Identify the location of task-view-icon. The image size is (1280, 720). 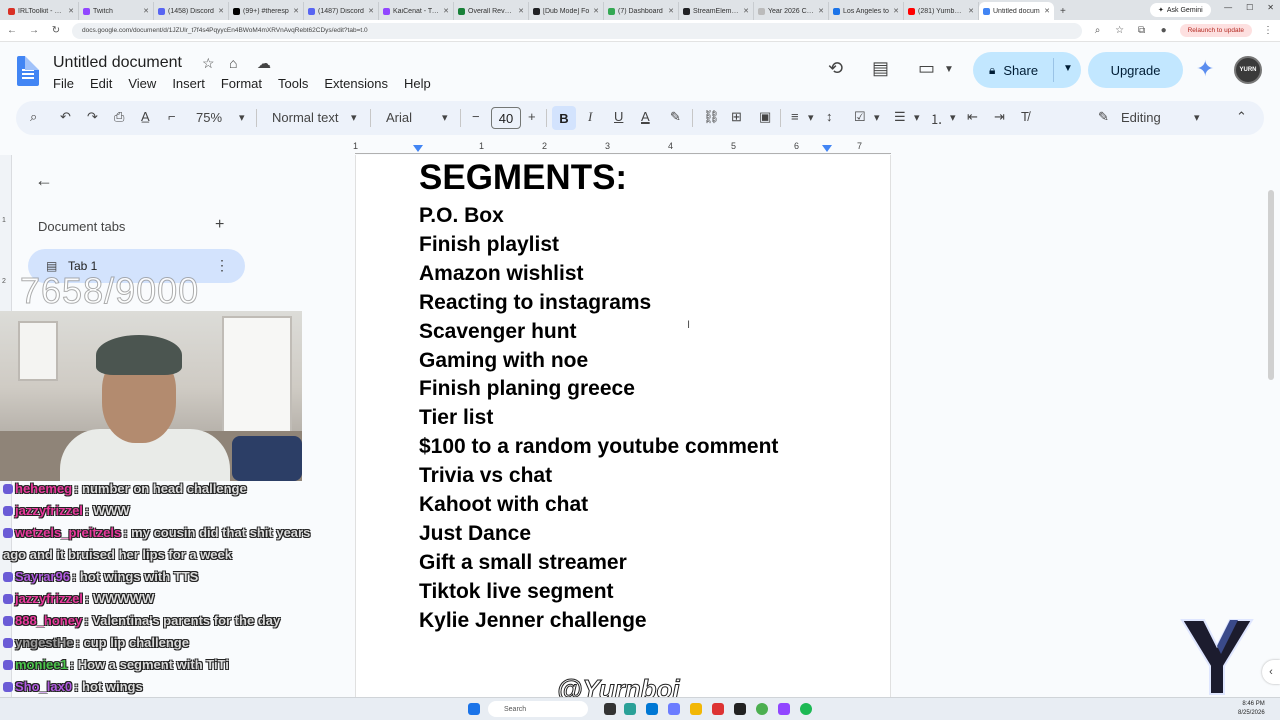
(610, 709).